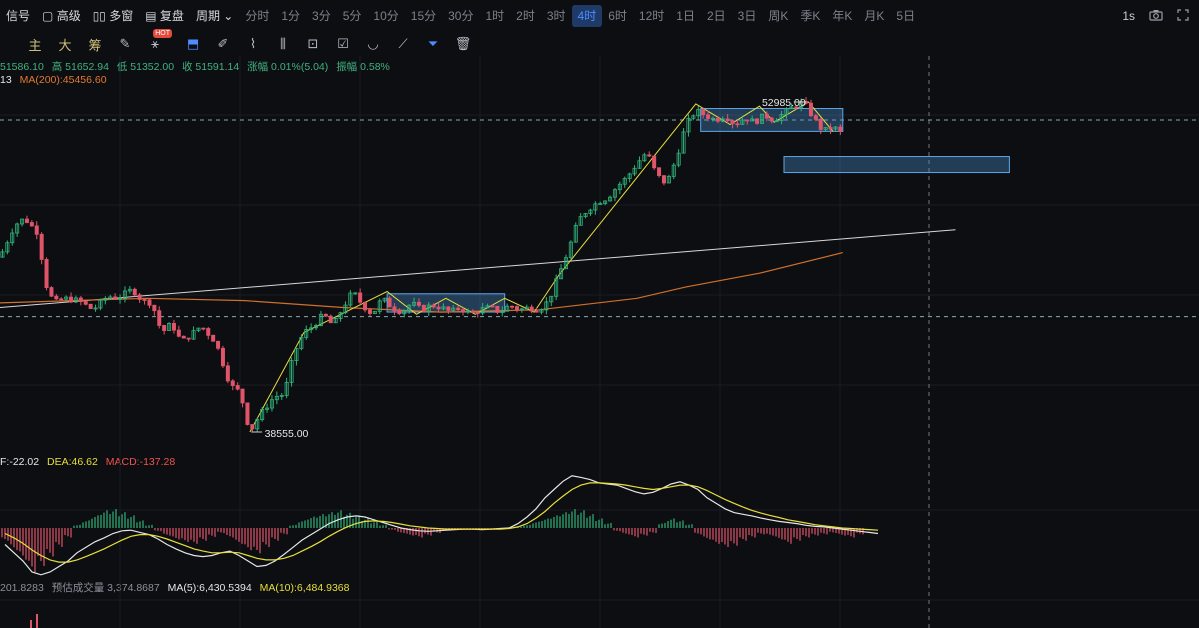 This screenshot has height=628, width=1199. Describe the element at coordinates (313, 44) in the screenshot. I see `trash-bin-icon: ⊡` at that location.